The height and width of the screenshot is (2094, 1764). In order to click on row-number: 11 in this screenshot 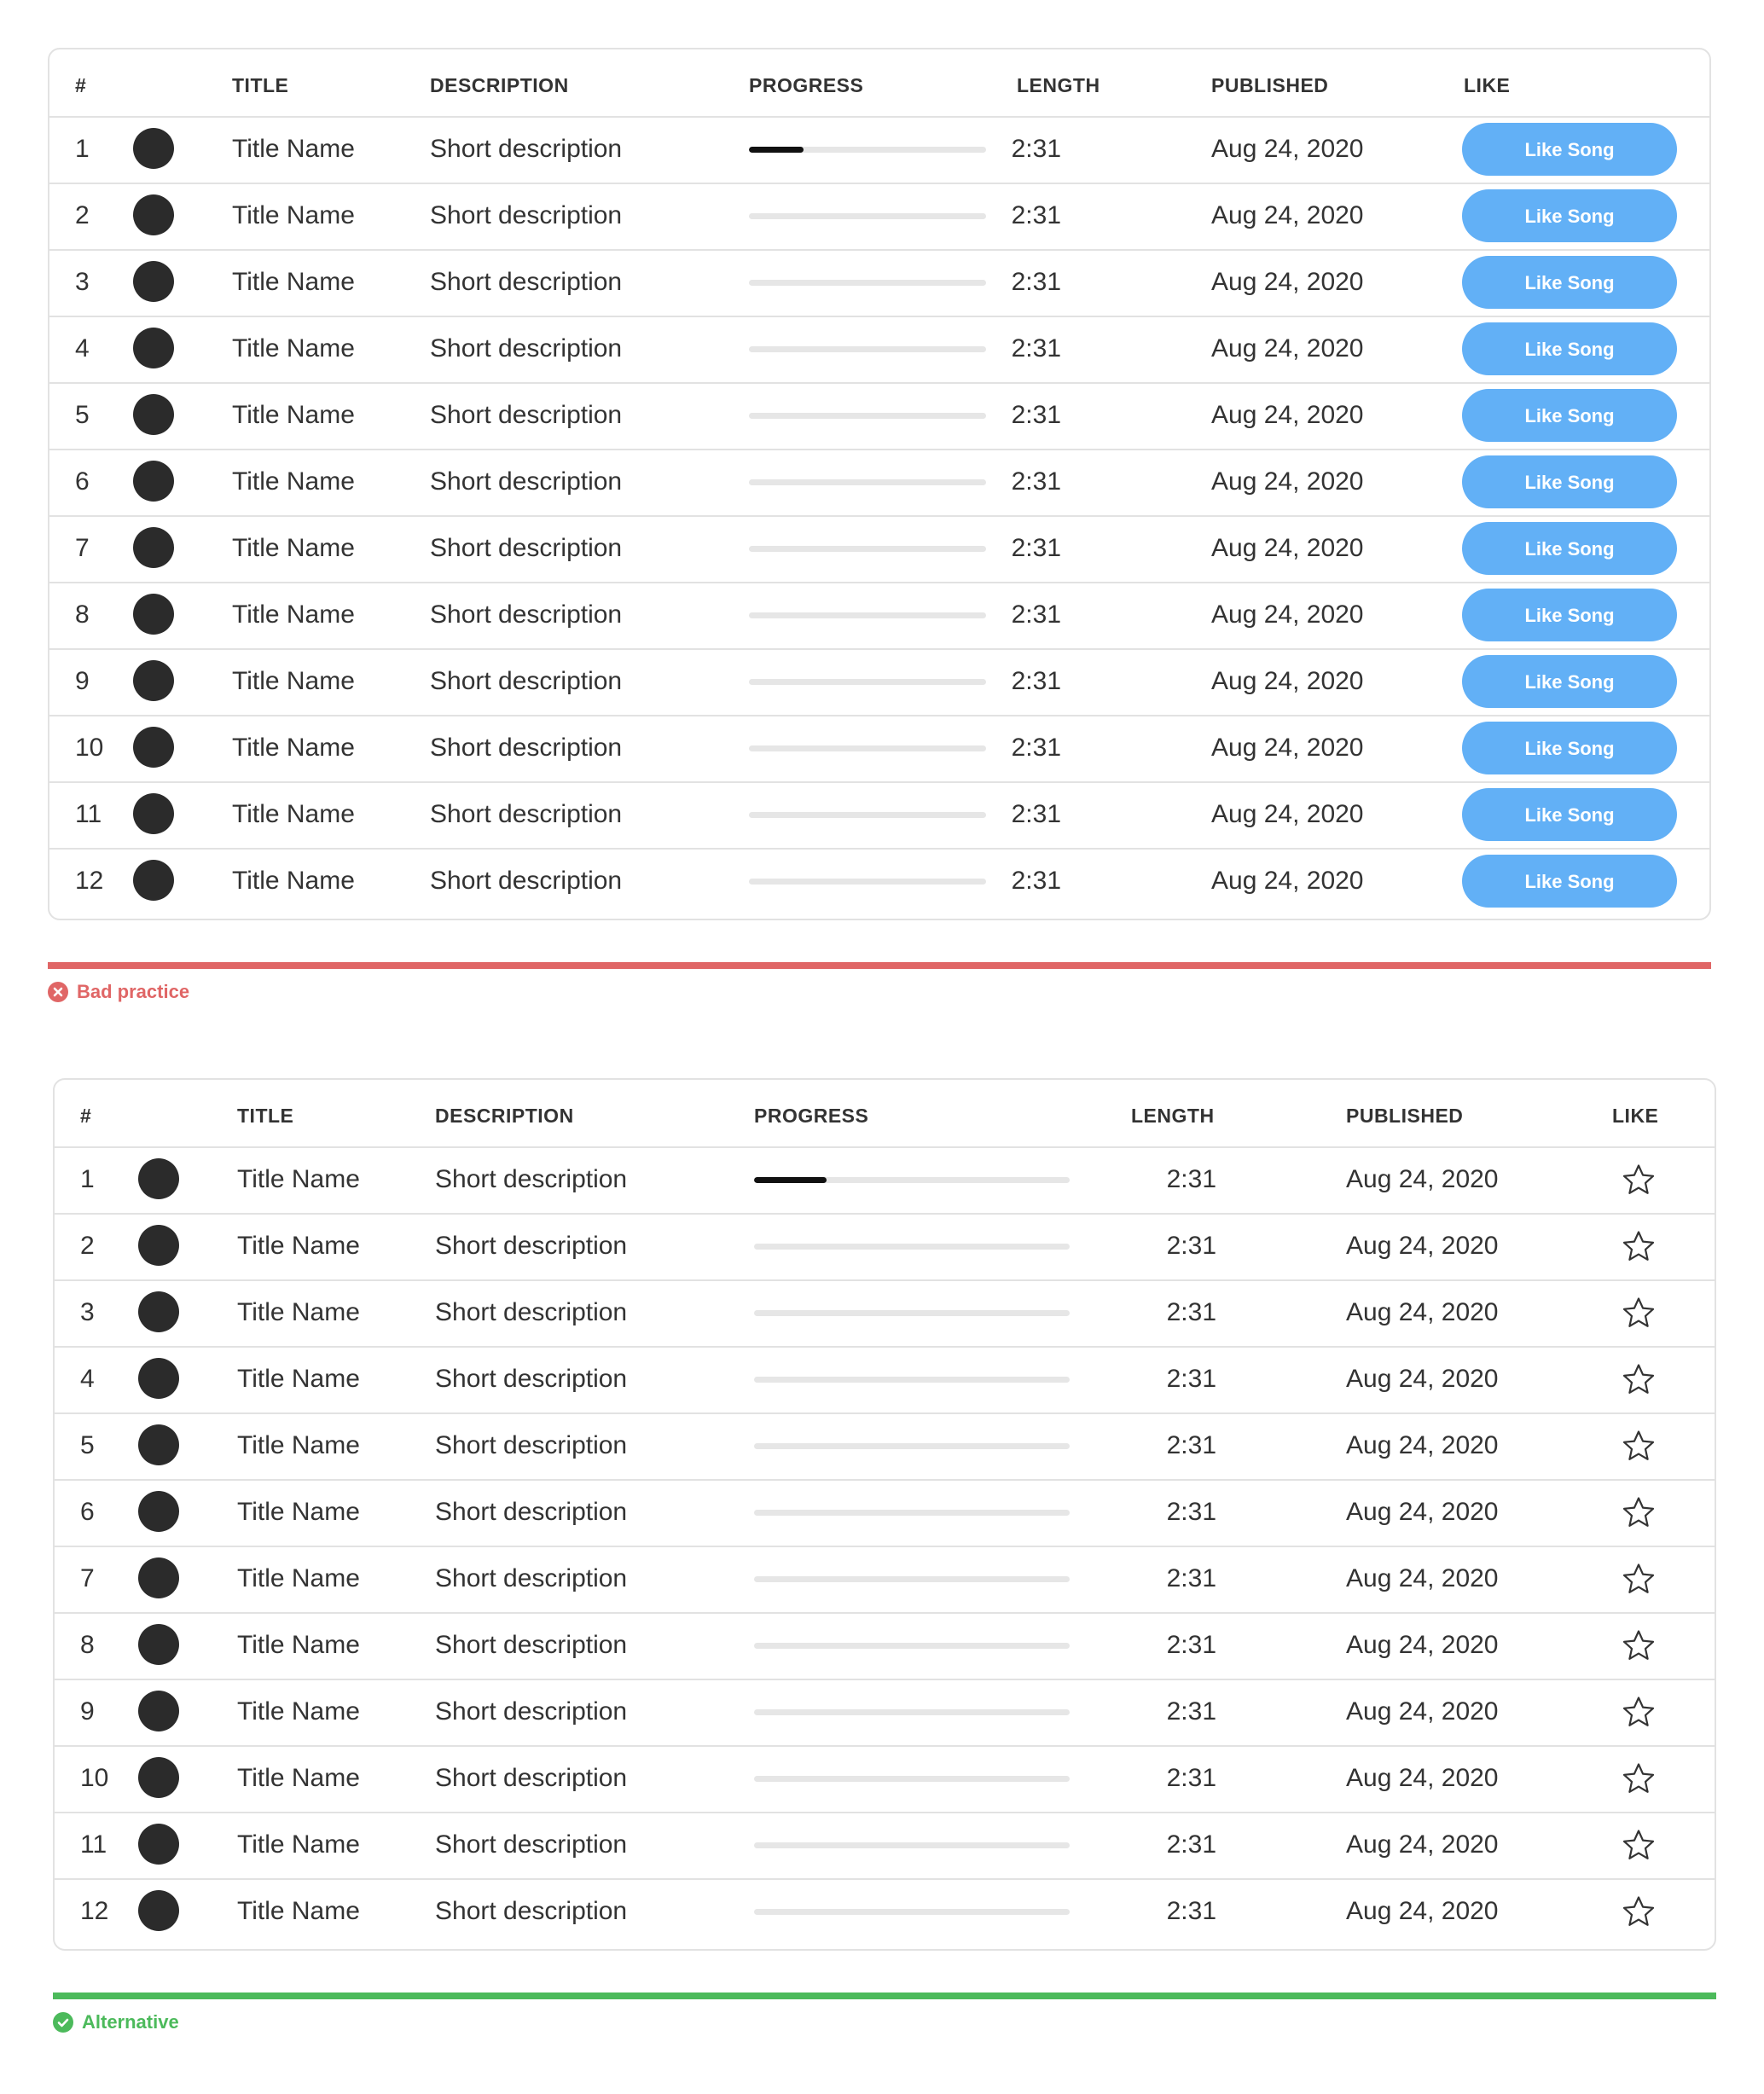, I will do `click(93, 1845)`.